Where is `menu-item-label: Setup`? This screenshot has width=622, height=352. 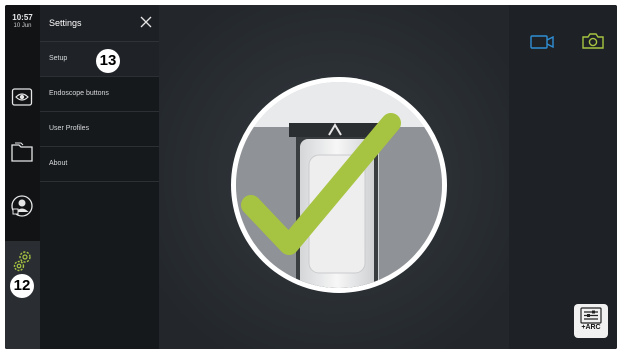
menu-item-label: Setup is located at coordinates (58, 58).